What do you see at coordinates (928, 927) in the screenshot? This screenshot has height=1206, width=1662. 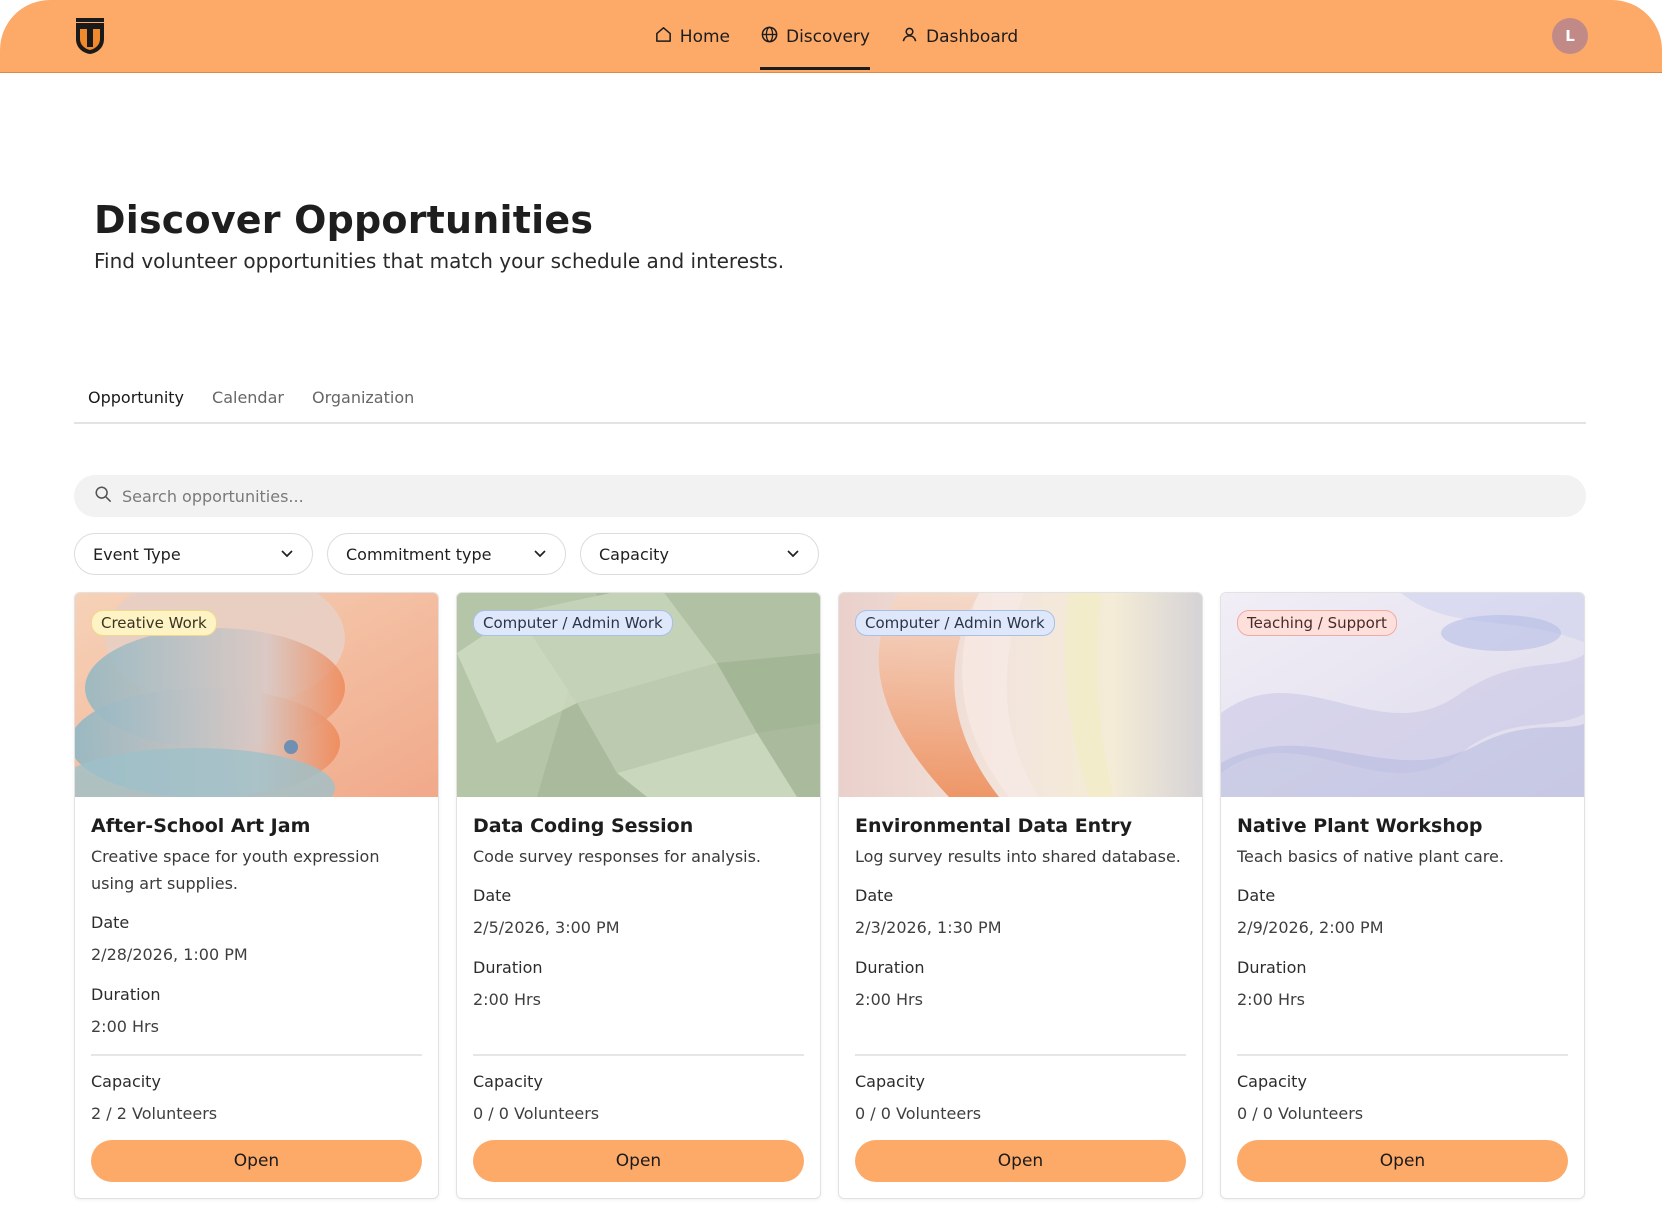 I see `date-value: 2/3/2026, 1:30 PM` at bounding box center [928, 927].